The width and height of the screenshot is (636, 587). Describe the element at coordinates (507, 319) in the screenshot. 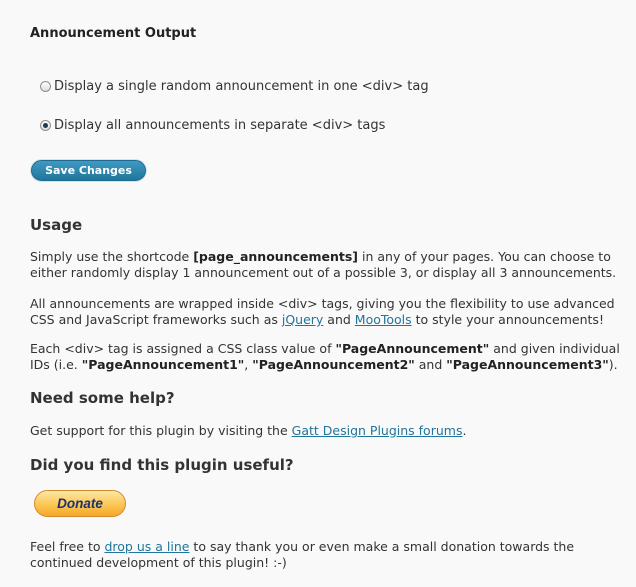

I see `usage-p2-text-b: to style your announcements!` at that location.